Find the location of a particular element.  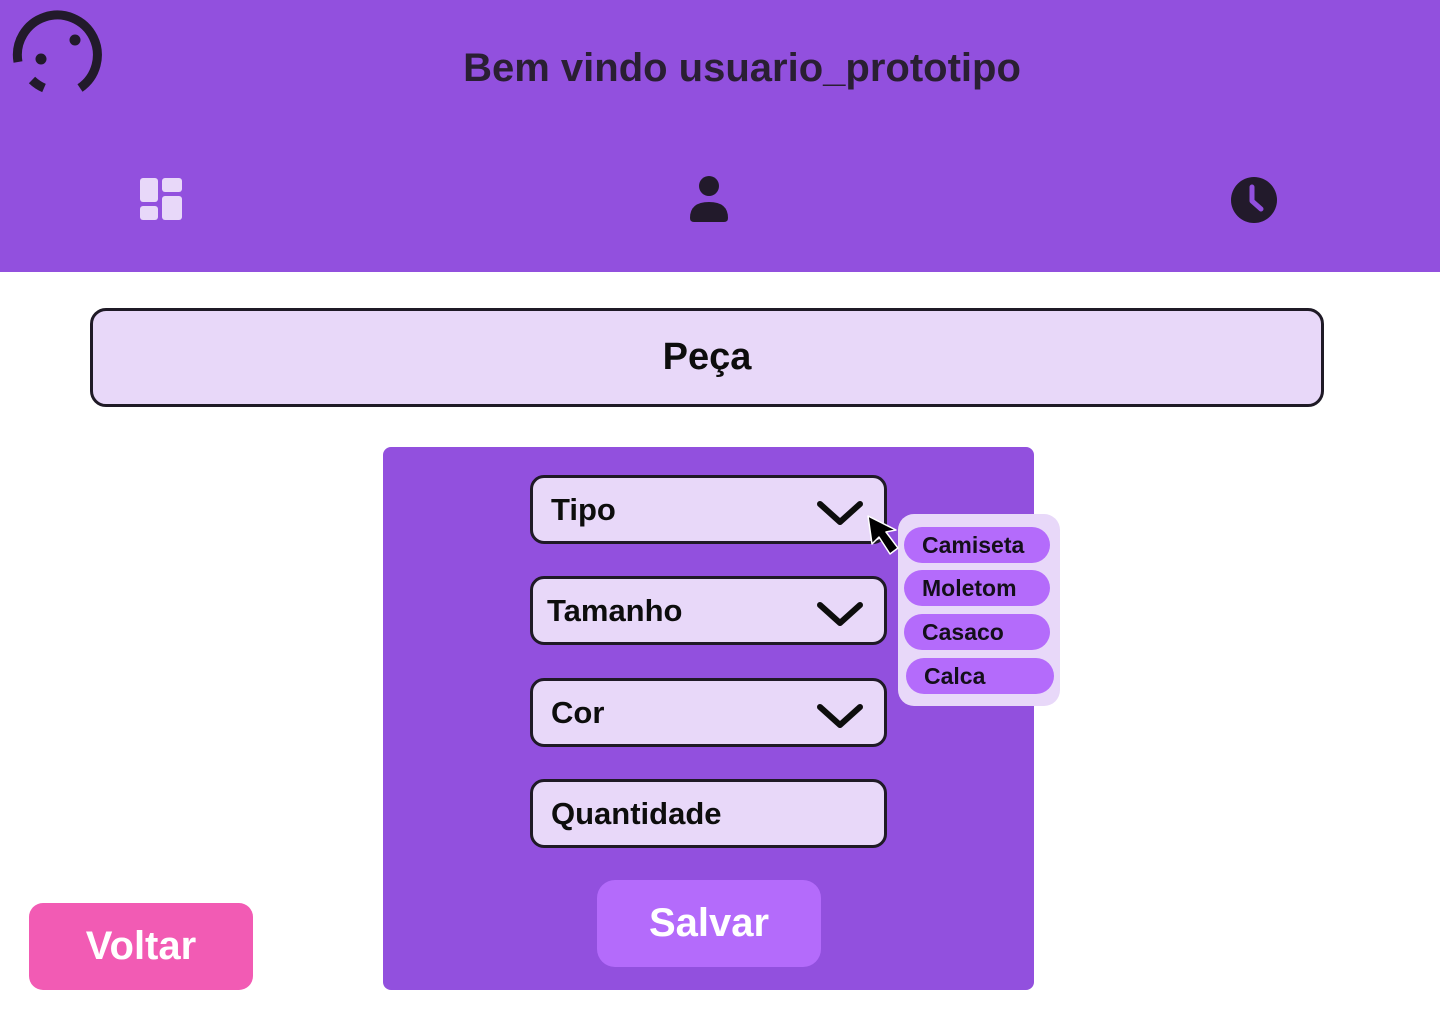

back-button: Voltar is located at coordinates (141, 946).